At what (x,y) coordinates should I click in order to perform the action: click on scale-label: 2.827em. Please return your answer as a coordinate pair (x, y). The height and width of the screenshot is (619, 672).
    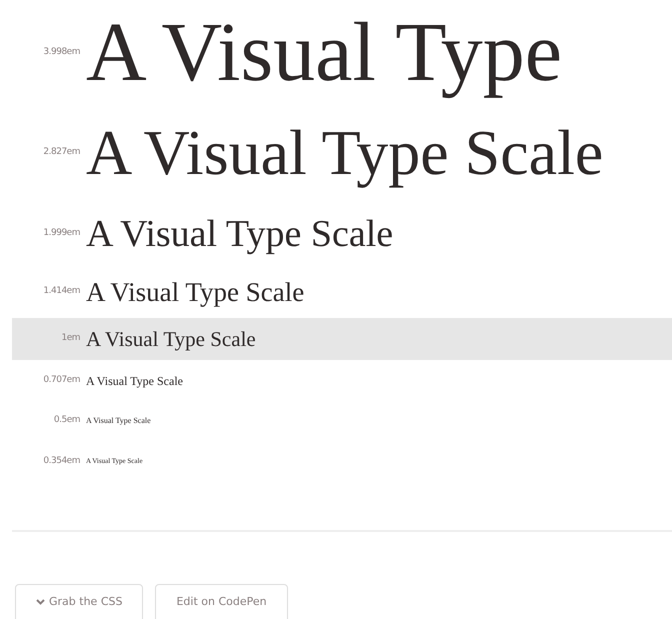
    Looking at the image, I should click on (61, 153).